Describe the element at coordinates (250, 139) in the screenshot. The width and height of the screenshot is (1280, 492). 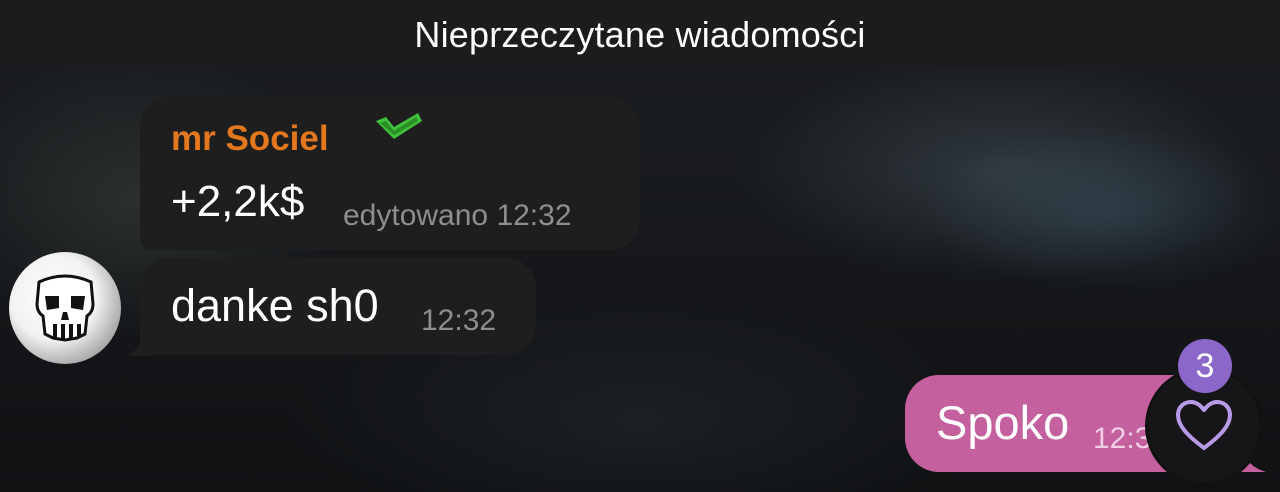
I see `sender-name: mr Sociel` at that location.